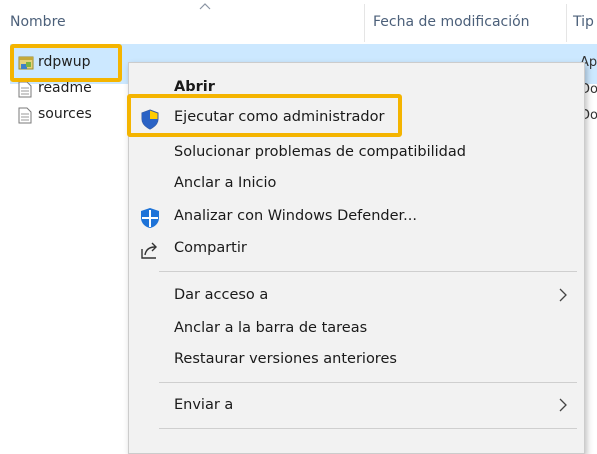 This screenshot has width=597, height=454. Describe the element at coordinates (205, 7) in the screenshot. I see `sort-caret-icon` at that location.